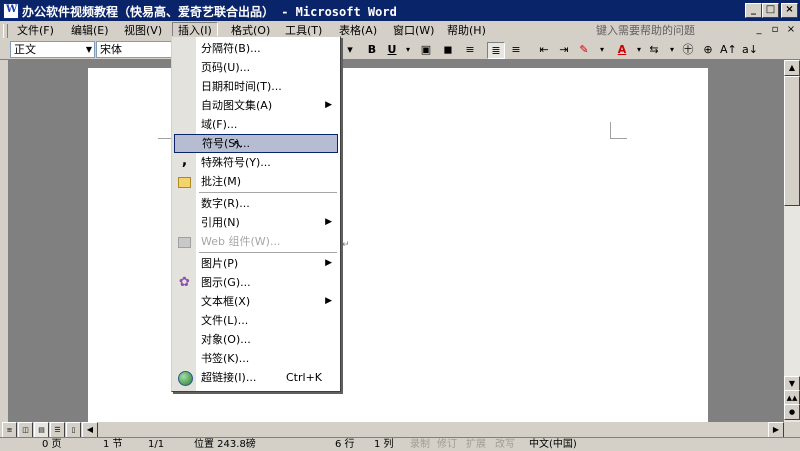  Describe the element at coordinates (776, 430) in the screenshot. I see `scroll-right-button: ▶` at that location.